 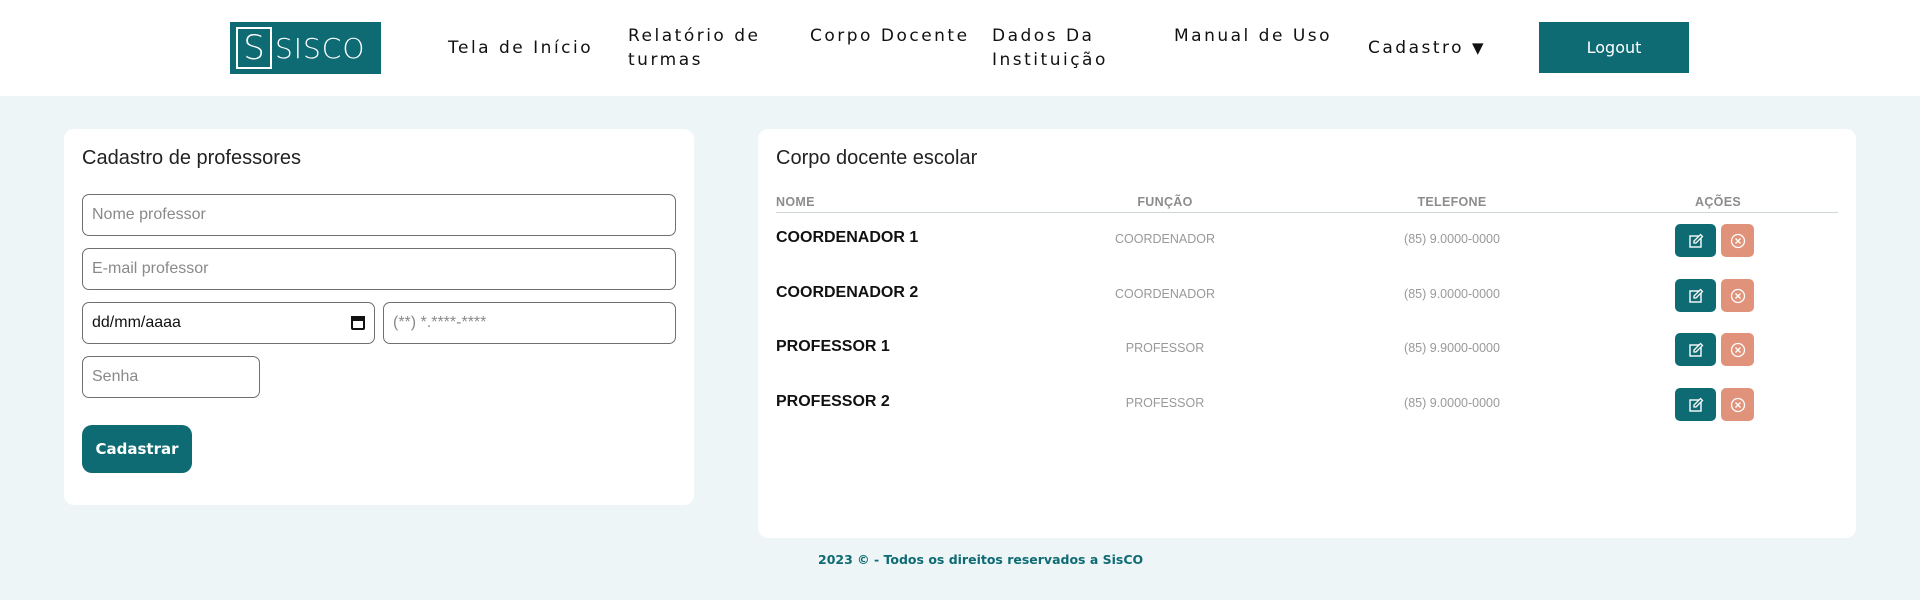 I want to click on list-title: Corpo docente escolar, so click(x=877, y=158).